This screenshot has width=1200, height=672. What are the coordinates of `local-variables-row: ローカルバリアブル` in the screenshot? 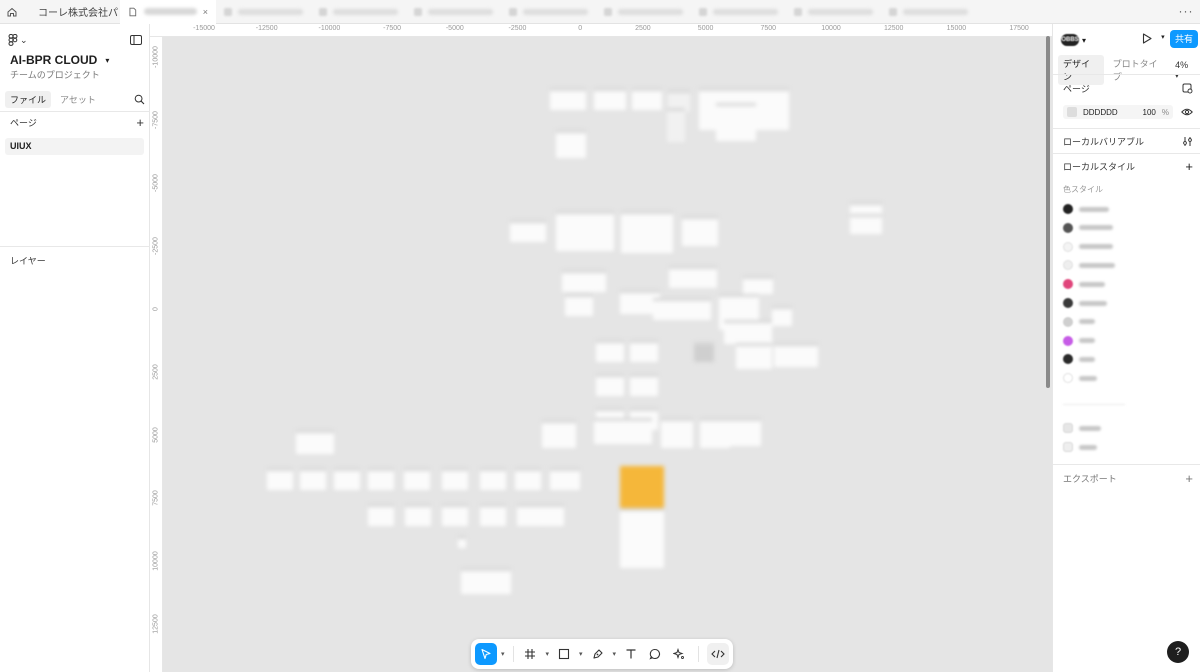 It's located at (1128, 141).